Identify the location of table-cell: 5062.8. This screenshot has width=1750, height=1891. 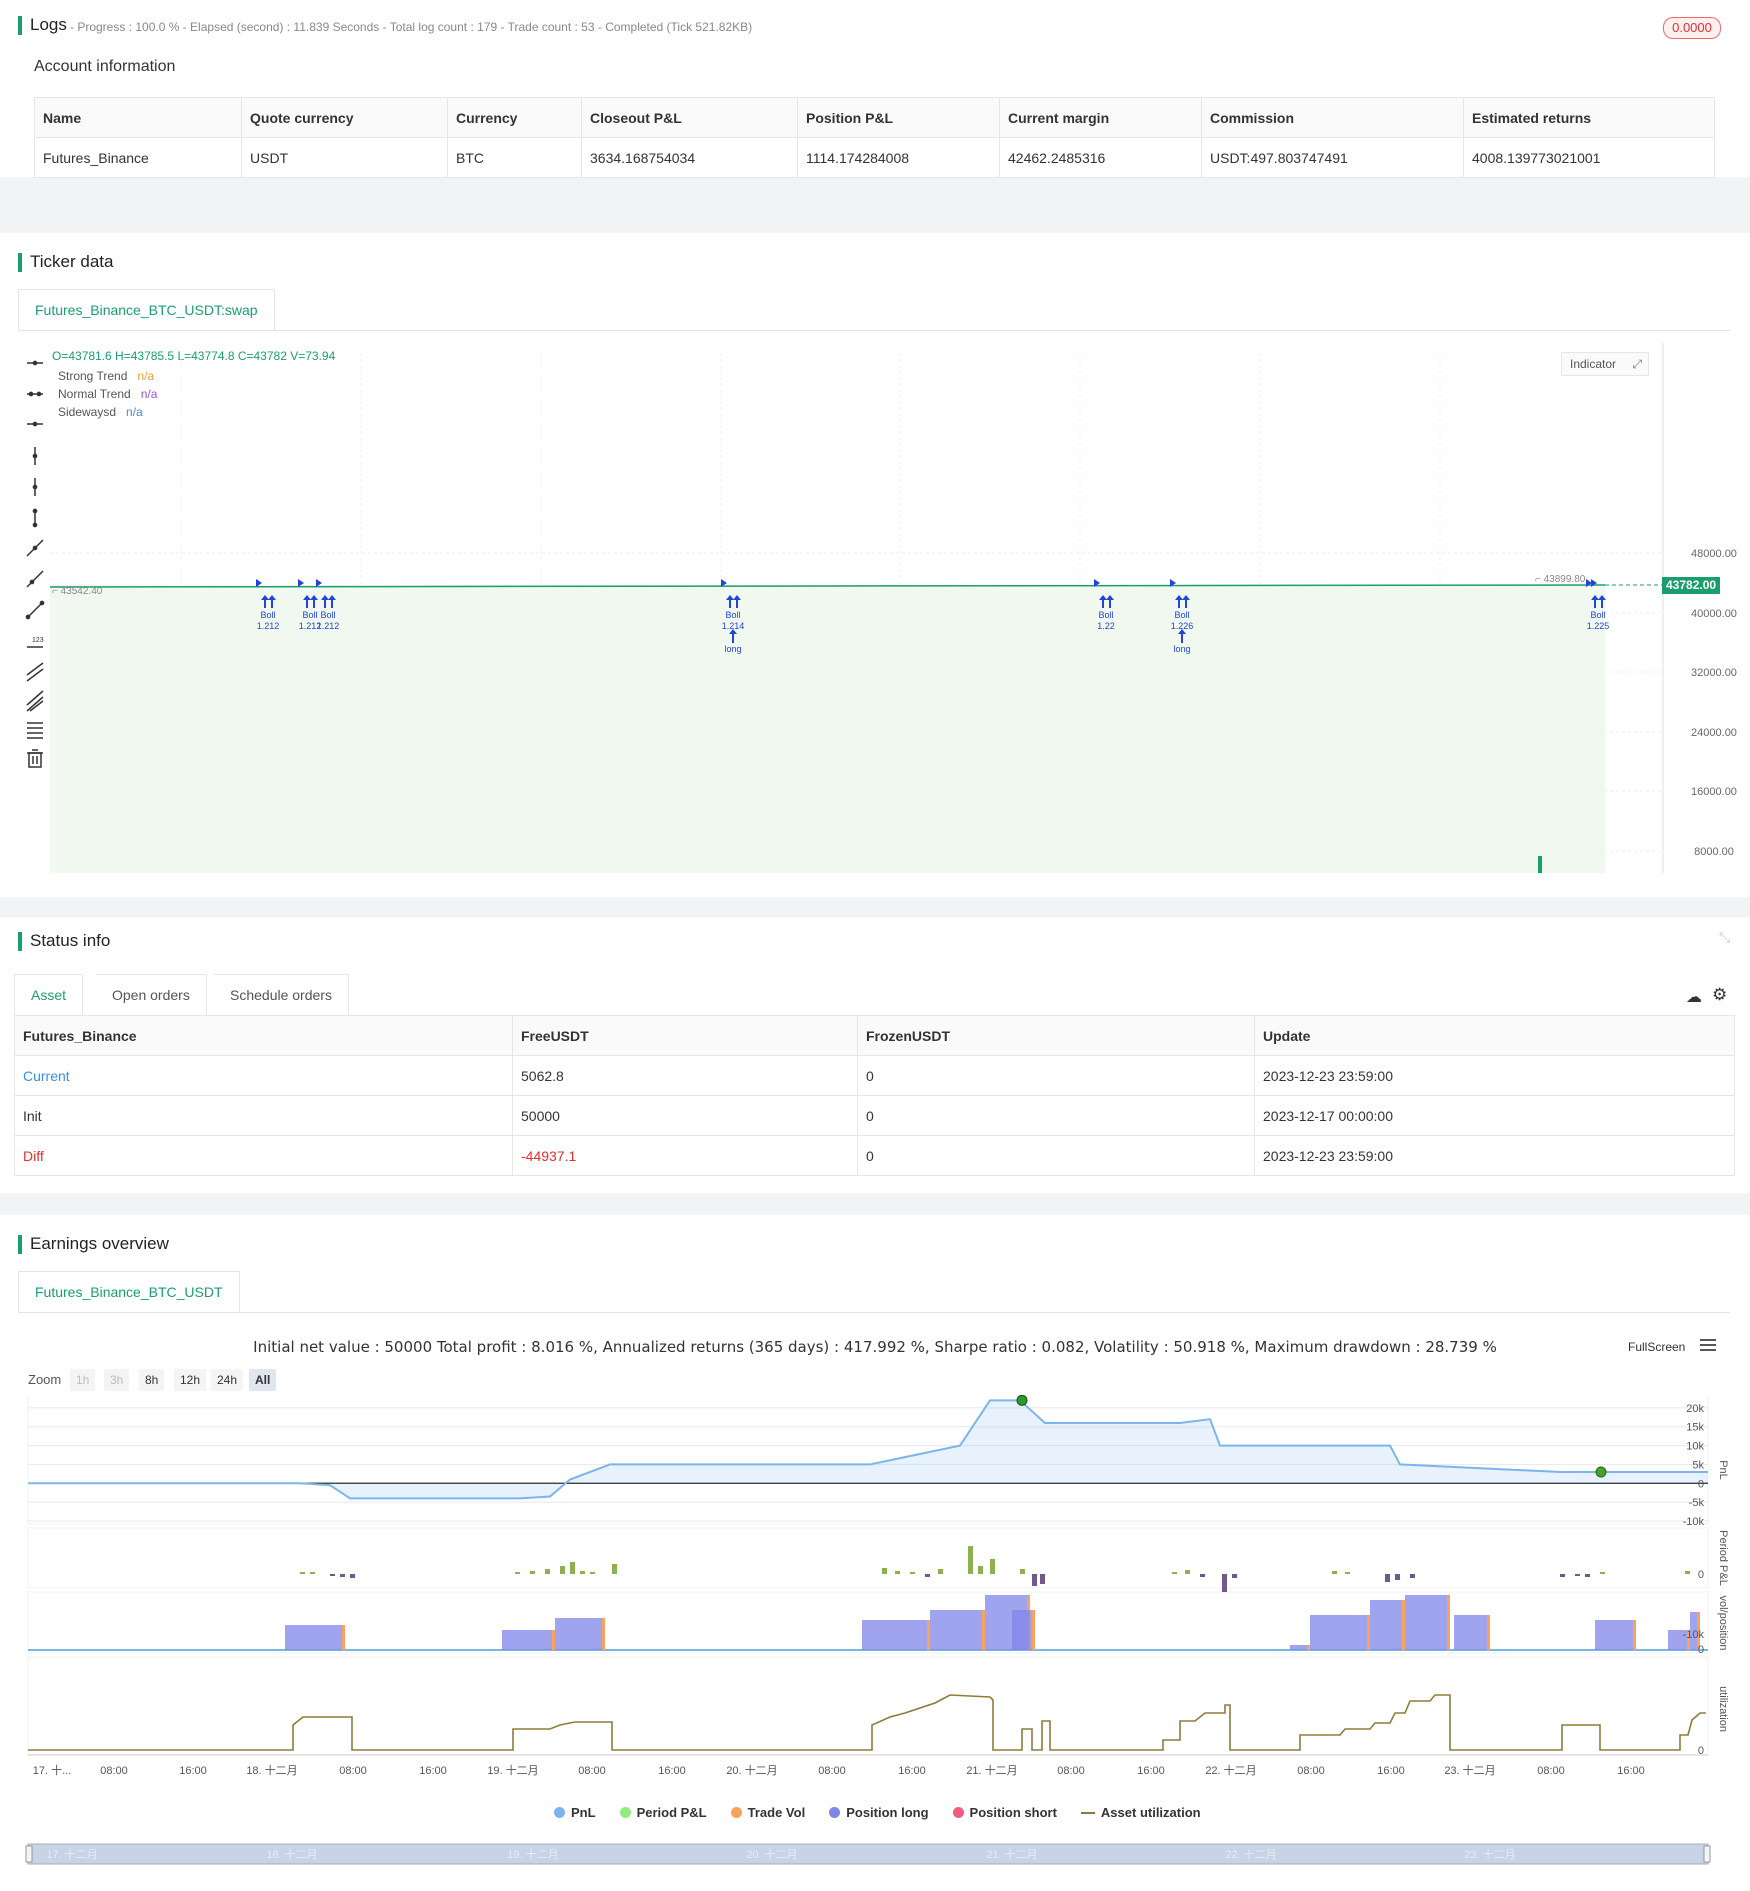
(685, 1075).